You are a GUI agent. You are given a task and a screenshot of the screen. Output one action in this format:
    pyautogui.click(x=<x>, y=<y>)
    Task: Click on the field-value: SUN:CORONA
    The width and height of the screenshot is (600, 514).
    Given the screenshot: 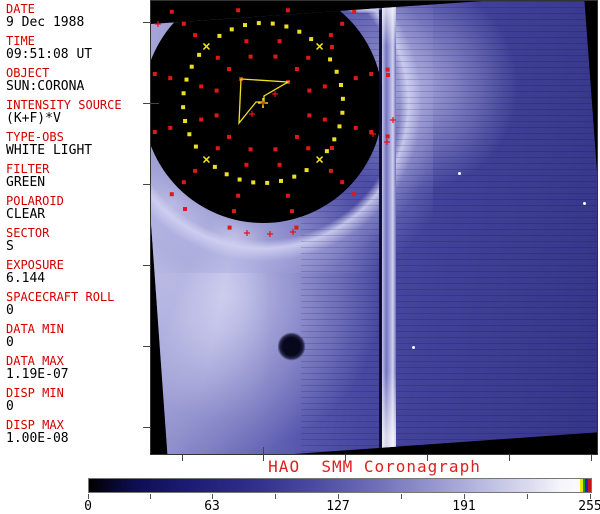 What is the action you would take?
    pyautogui.click(x=45, y=86)
    